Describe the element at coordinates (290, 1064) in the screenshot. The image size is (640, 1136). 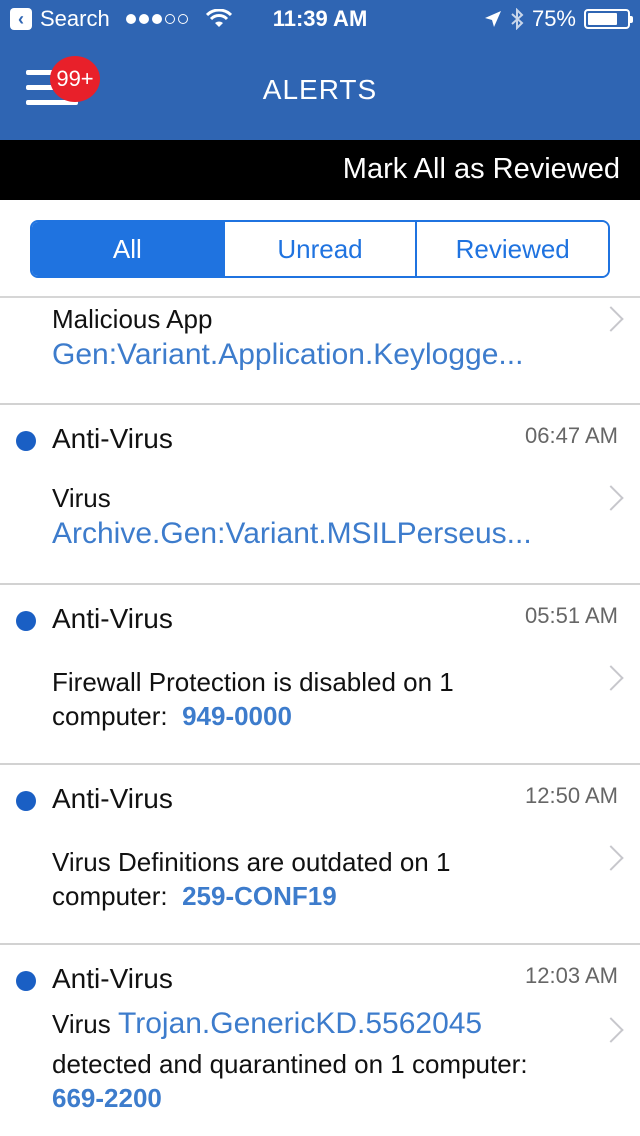
I see `alert-message: detected and quarantined on 1 computer:` at that location.